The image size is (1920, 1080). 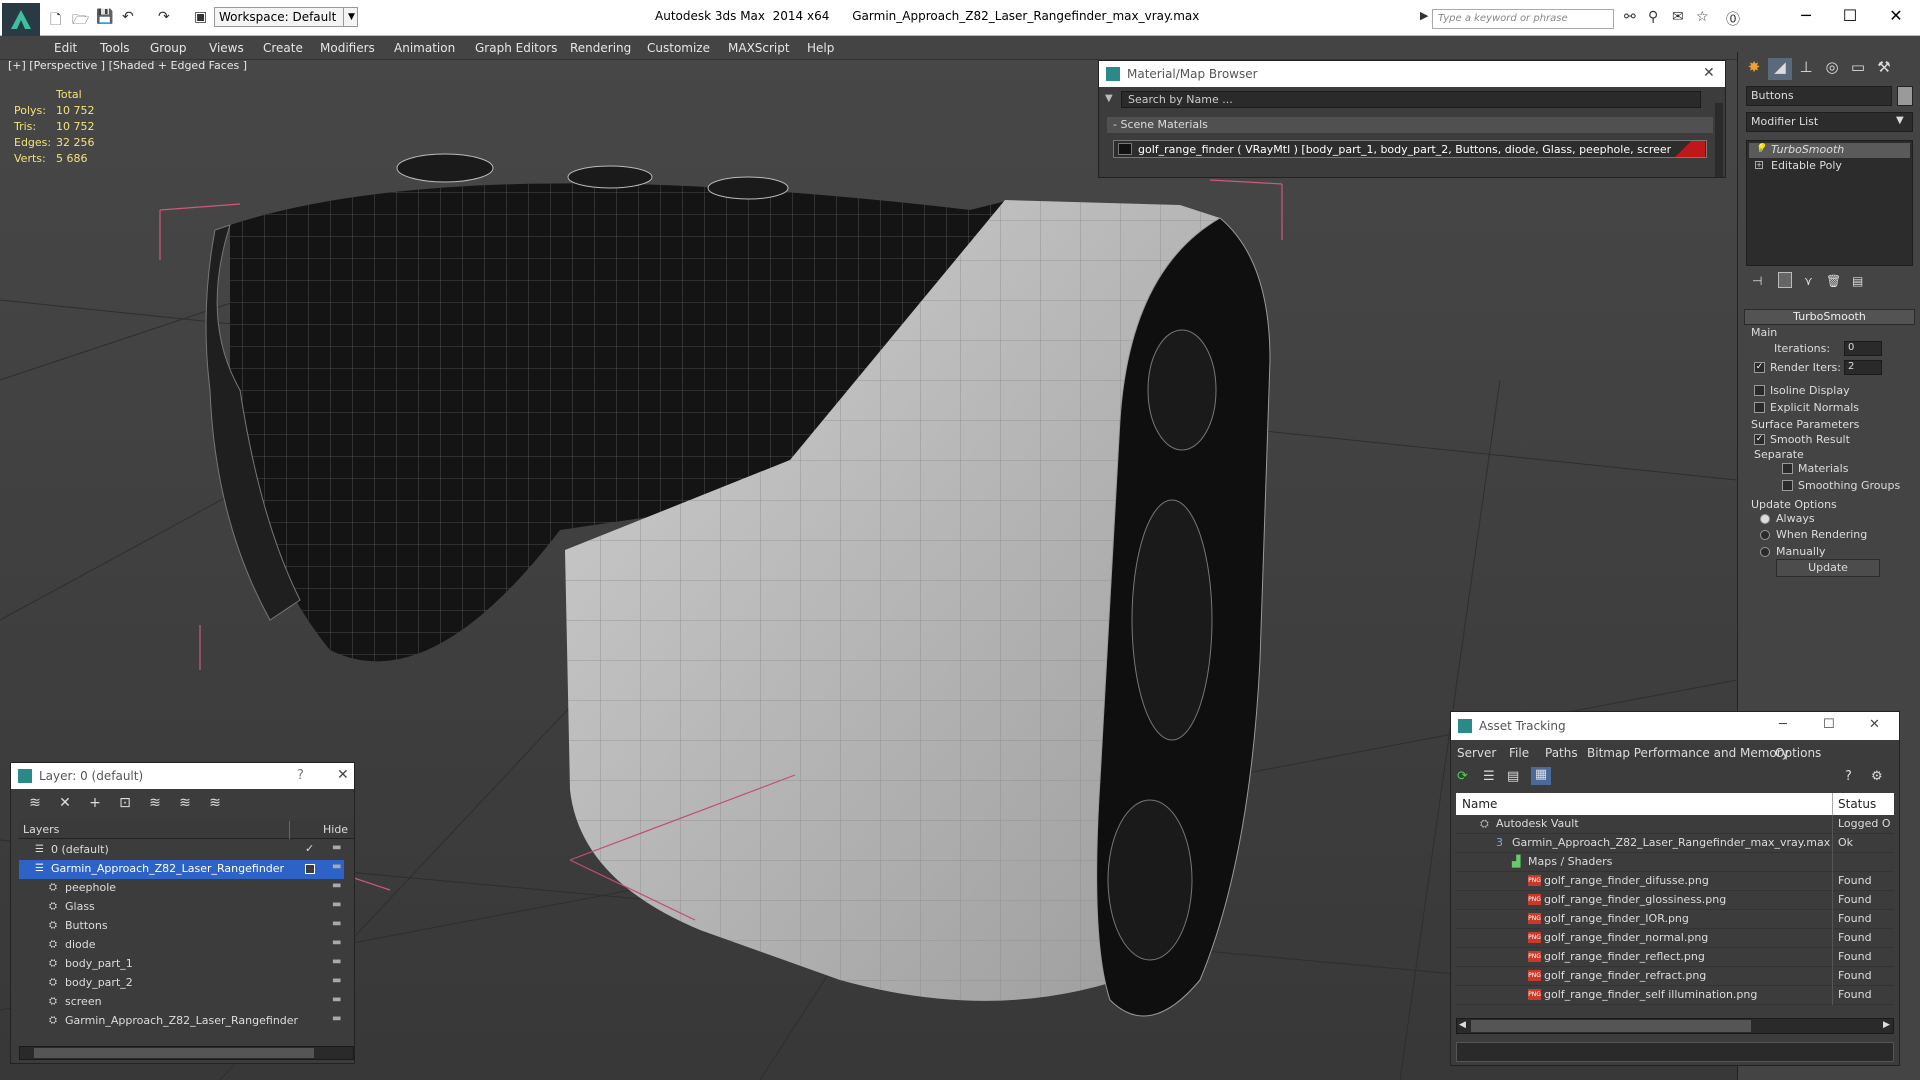 What do you see at coordinates (181, 907) in the screenshot?
I see `layer-row: ⛭ Glass ▬` at bounding box center [181, 907].